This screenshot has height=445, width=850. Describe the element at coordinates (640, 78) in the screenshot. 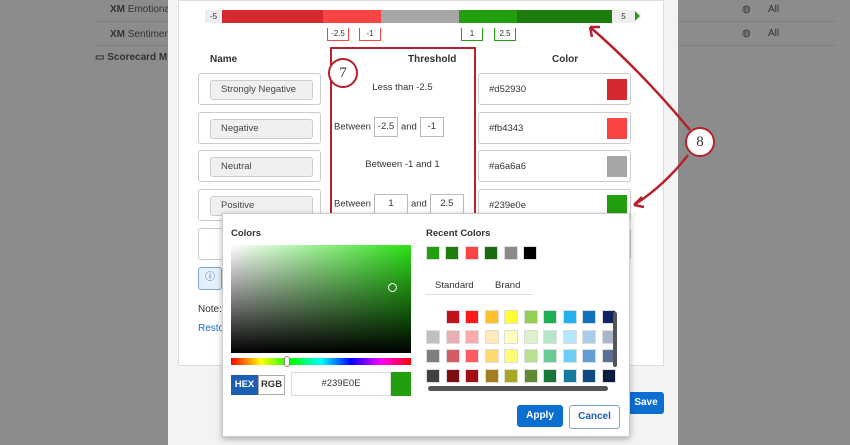

I see `arrow-to-slider` at that location.